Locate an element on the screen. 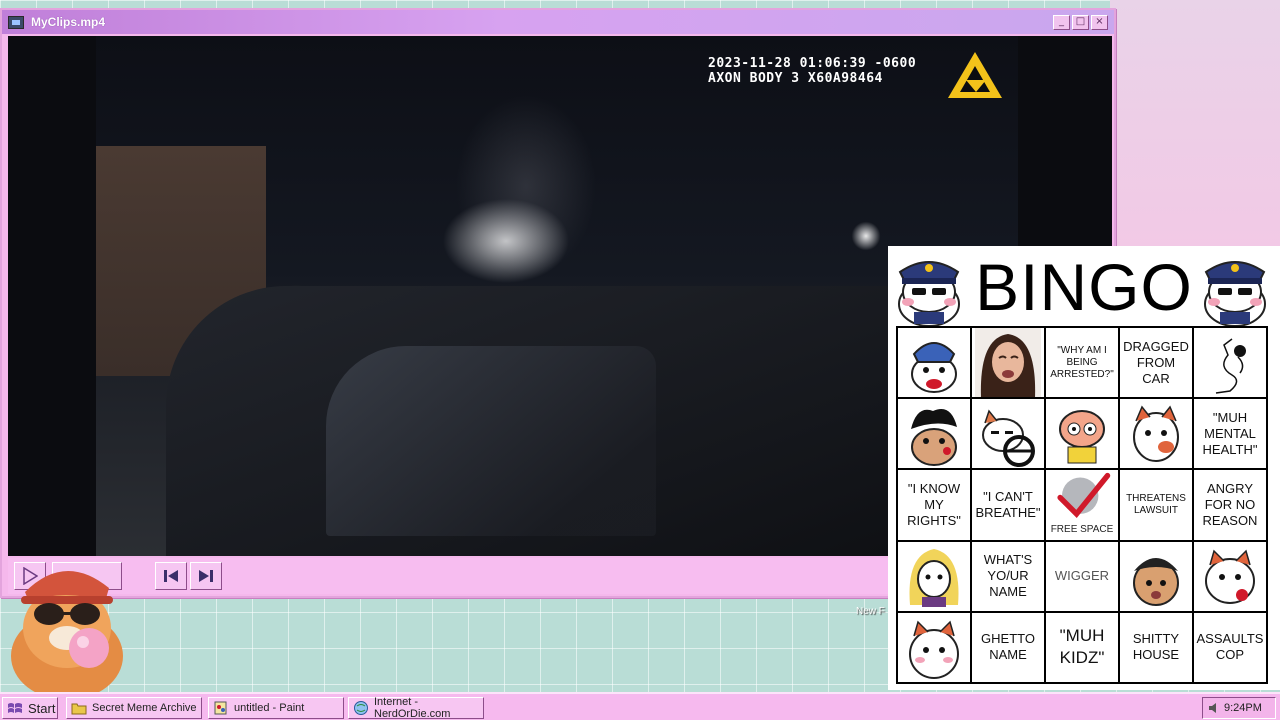 The height and width of the screenshot is (720, 1280). title-bar: MyClips.mp4 _ □ × is located at coordinates (558, 22).